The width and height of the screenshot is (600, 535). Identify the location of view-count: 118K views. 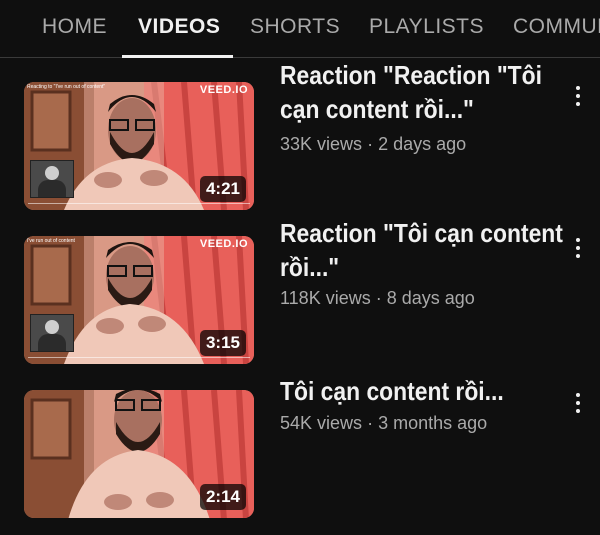
(325, 298).